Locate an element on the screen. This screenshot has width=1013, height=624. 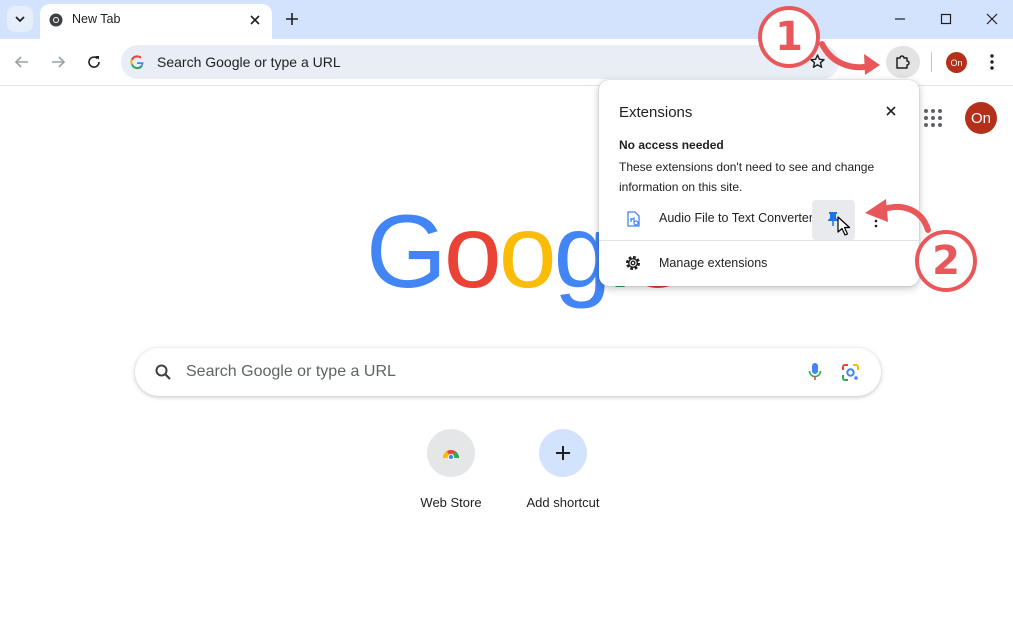
extensions-button is located at coordinates (903, 62).